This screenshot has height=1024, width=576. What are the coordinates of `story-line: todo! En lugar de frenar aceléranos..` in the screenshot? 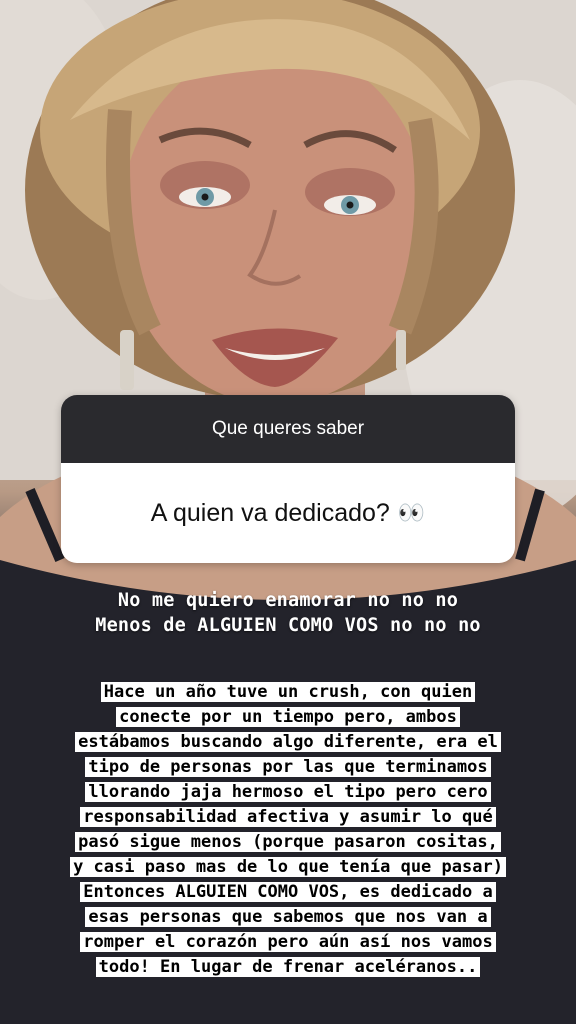 It's located at (288, 967).